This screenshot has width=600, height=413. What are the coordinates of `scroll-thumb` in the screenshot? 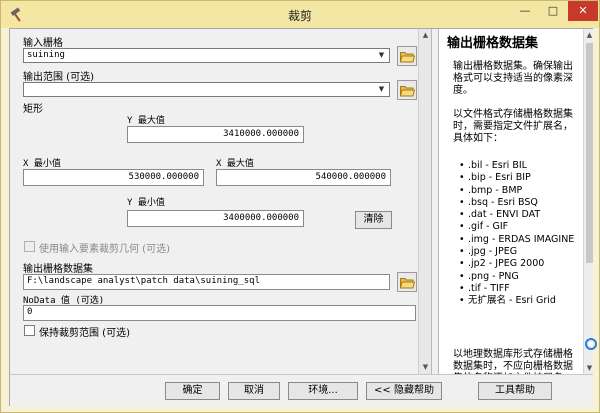 It's located at (589, 153).